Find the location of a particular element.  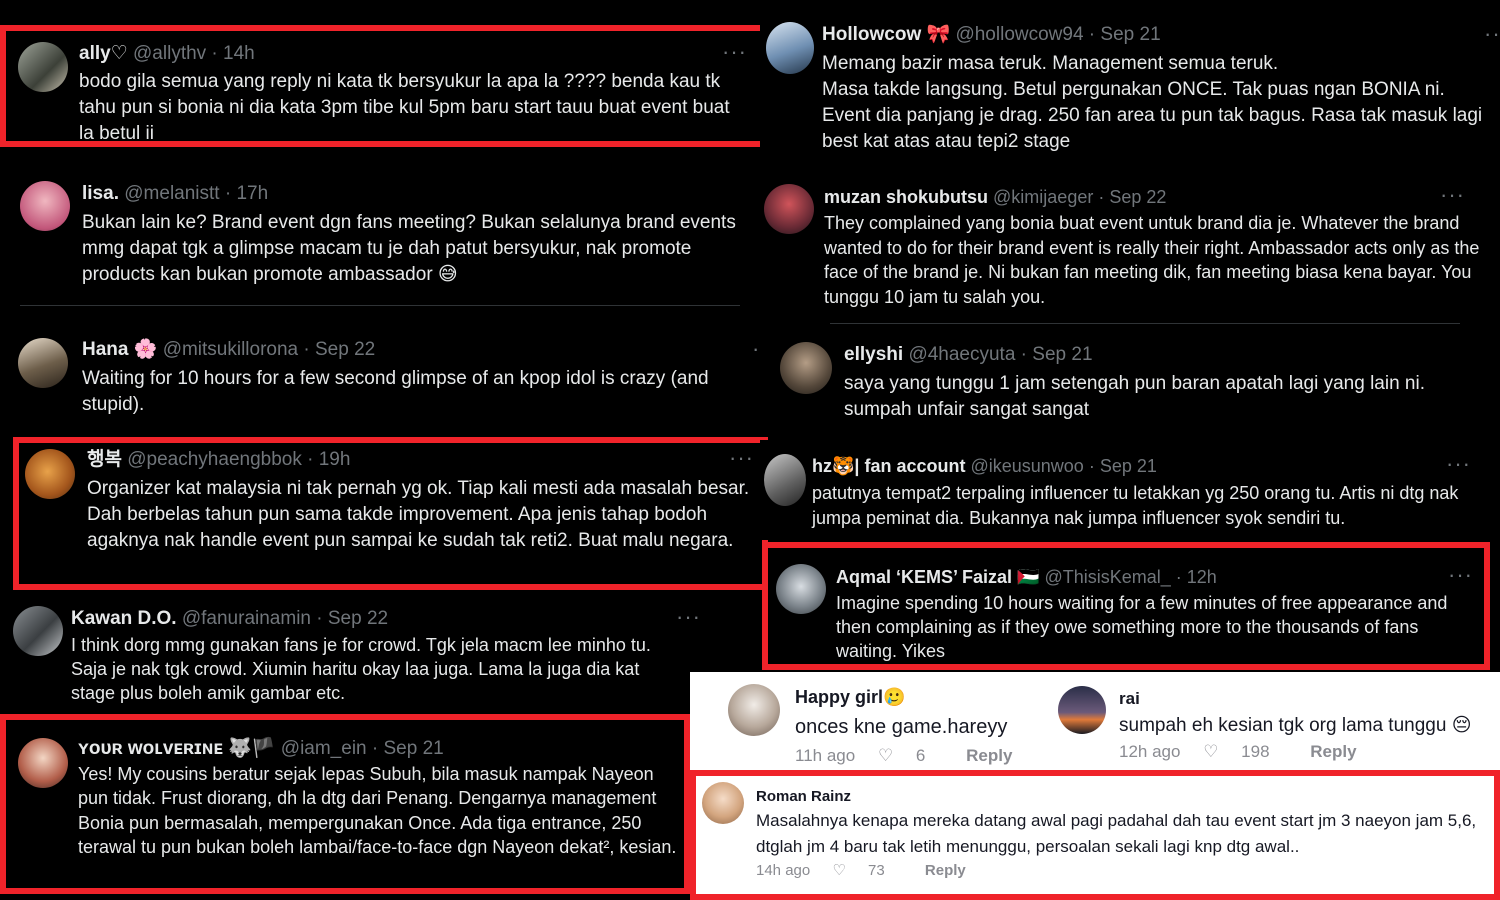

like-button: ♡ 198 is located at coordinates (1245, 751).